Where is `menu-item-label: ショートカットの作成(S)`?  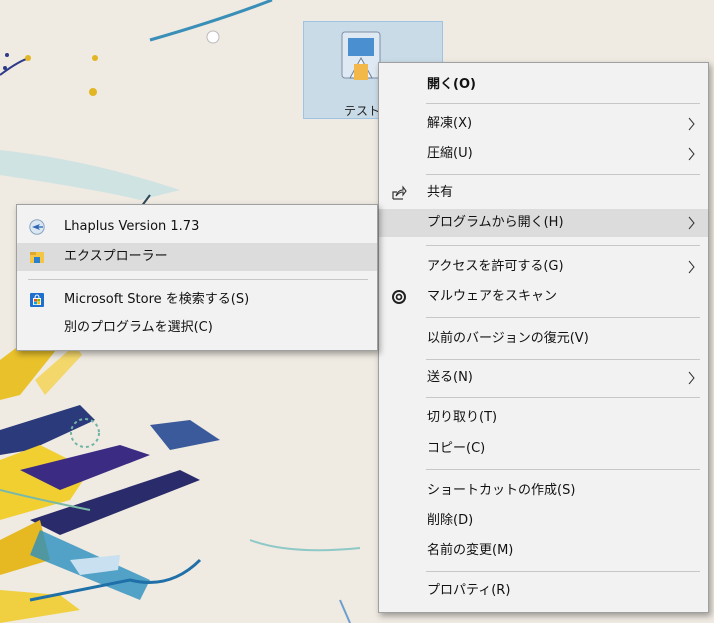
menu-item-label: ショートカットの作成(S) is located at coordinates (501, 490).